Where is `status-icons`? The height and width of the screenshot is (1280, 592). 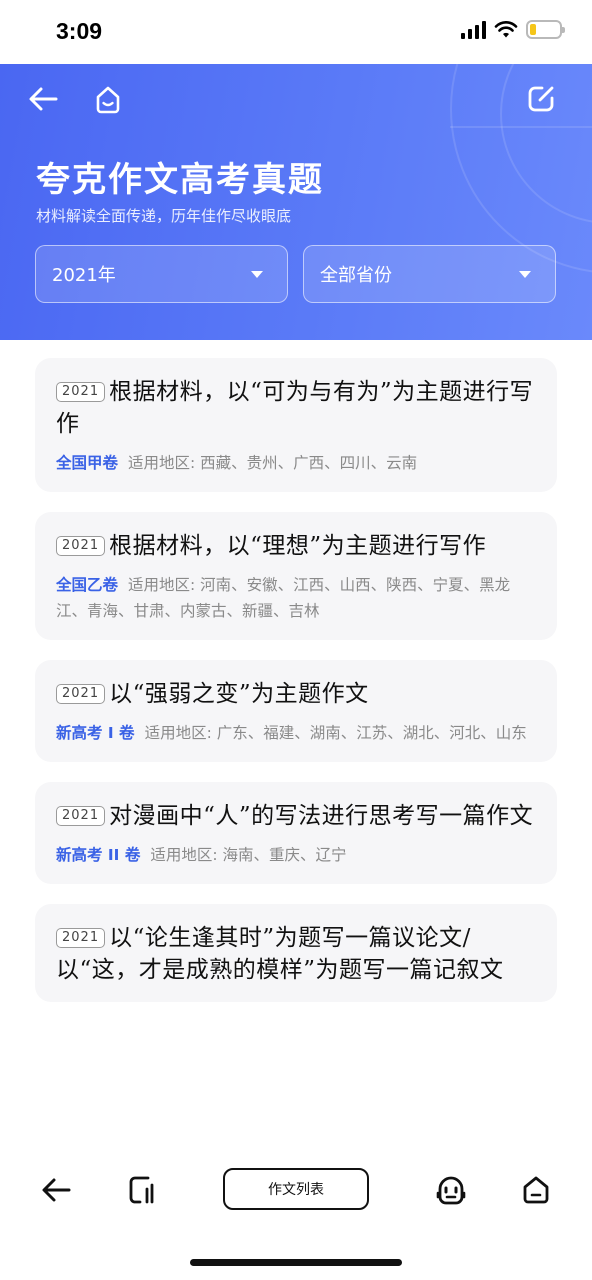
status-icons is located at coordinates (513, 29).